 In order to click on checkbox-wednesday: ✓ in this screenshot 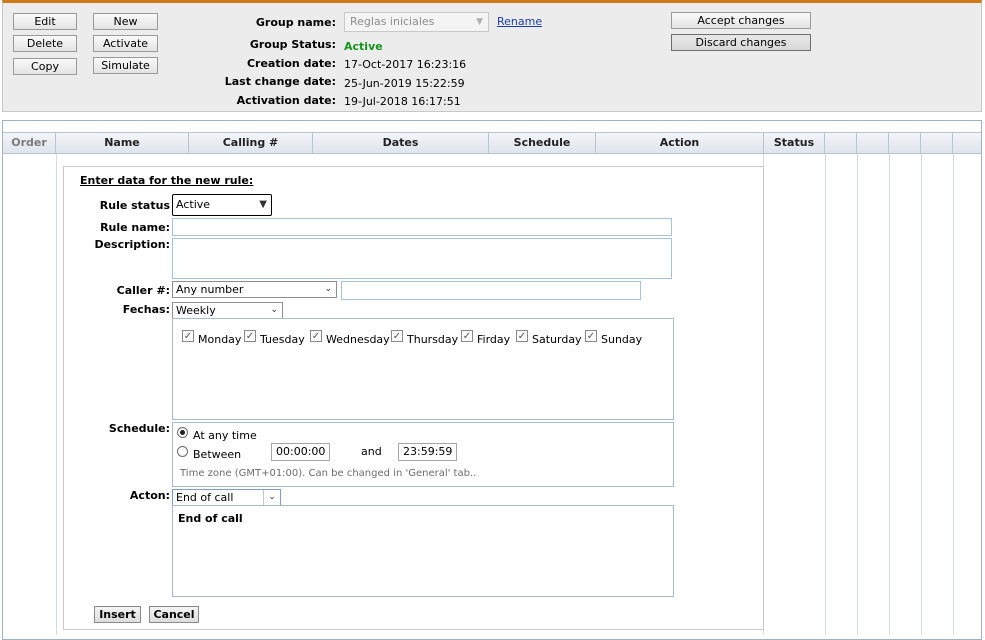, I will do `click(316, 336)`.